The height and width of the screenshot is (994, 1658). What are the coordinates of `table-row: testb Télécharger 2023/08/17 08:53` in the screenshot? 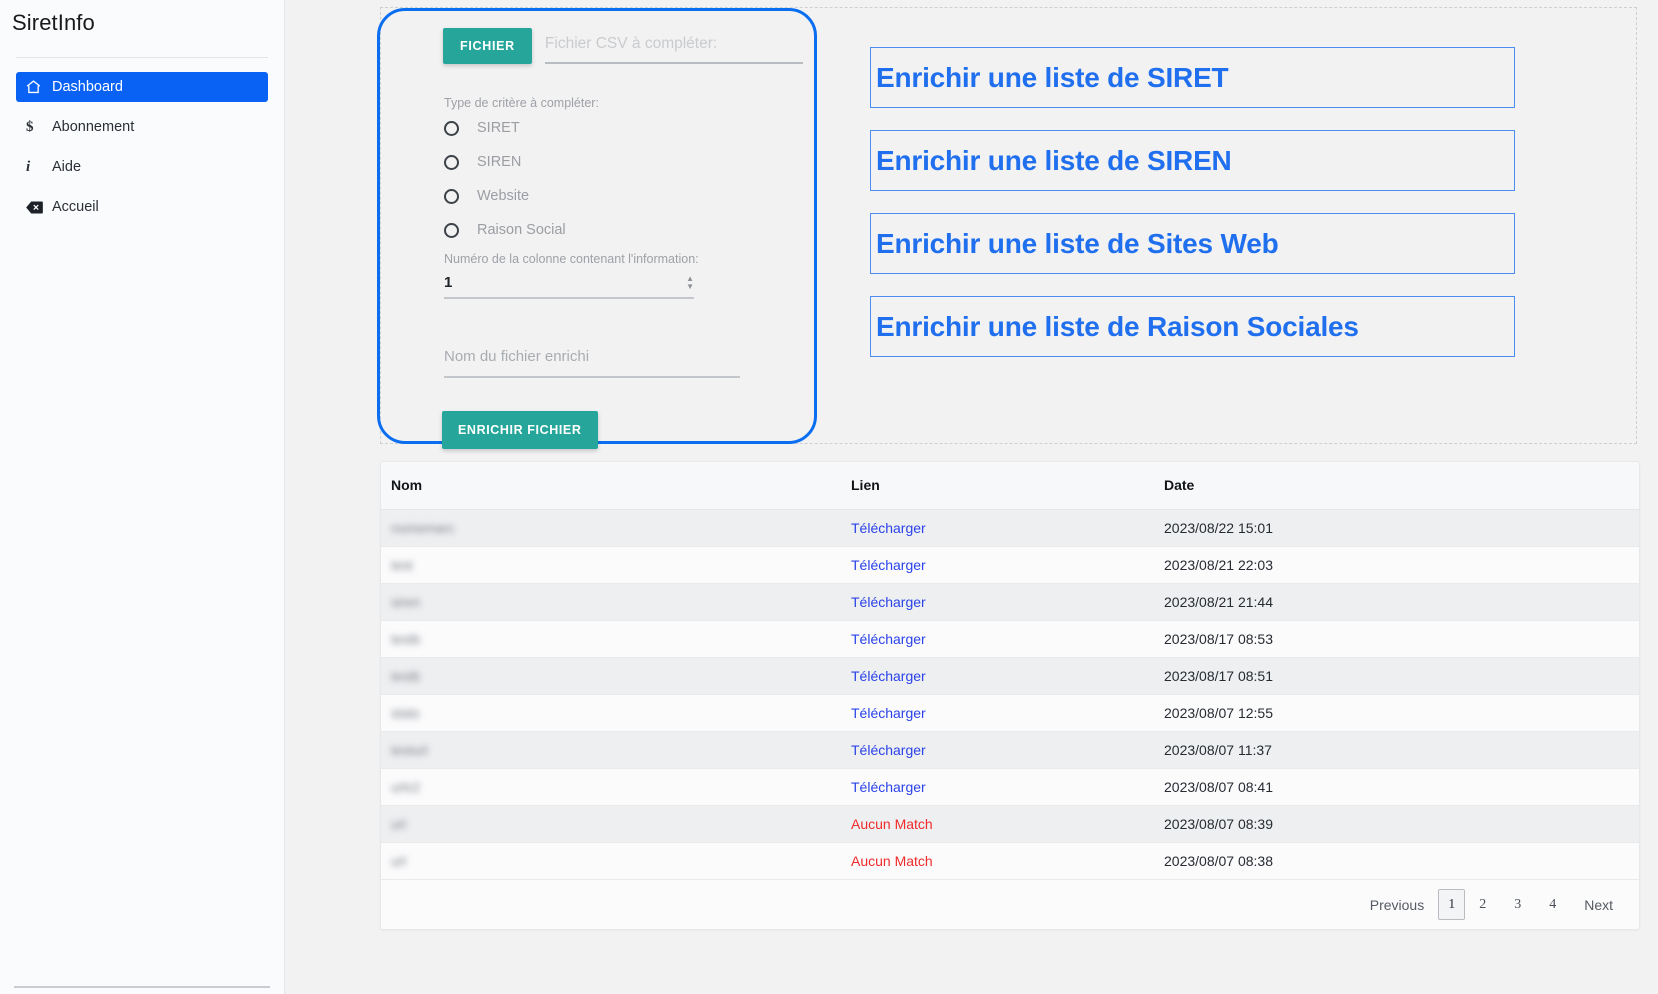 It's located at (1010, 639).